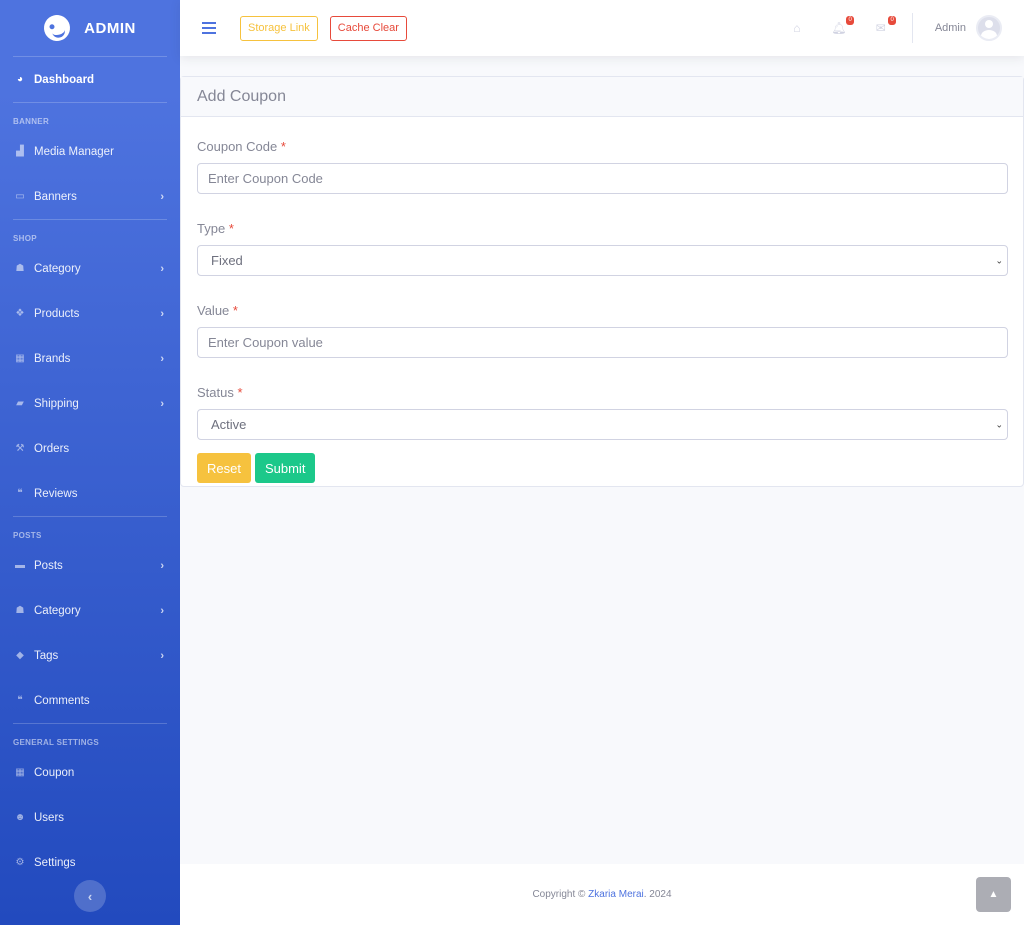  What do you see at coordinates (842, 25) in the screenshot?
I see `bell-icon: 🔔︎ 0` at bounding box center [842, 25].